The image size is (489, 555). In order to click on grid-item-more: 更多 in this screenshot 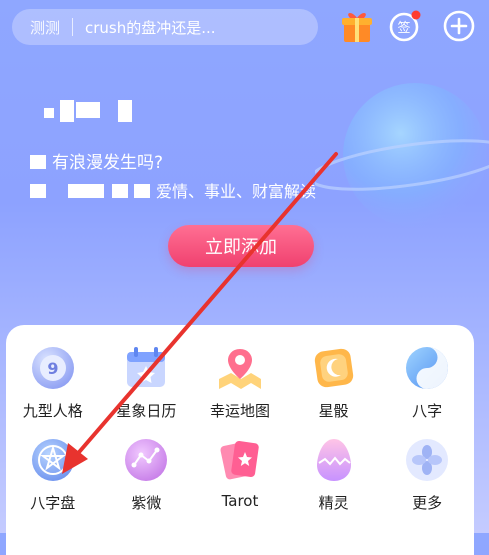, I will do `click(427, 475)`.